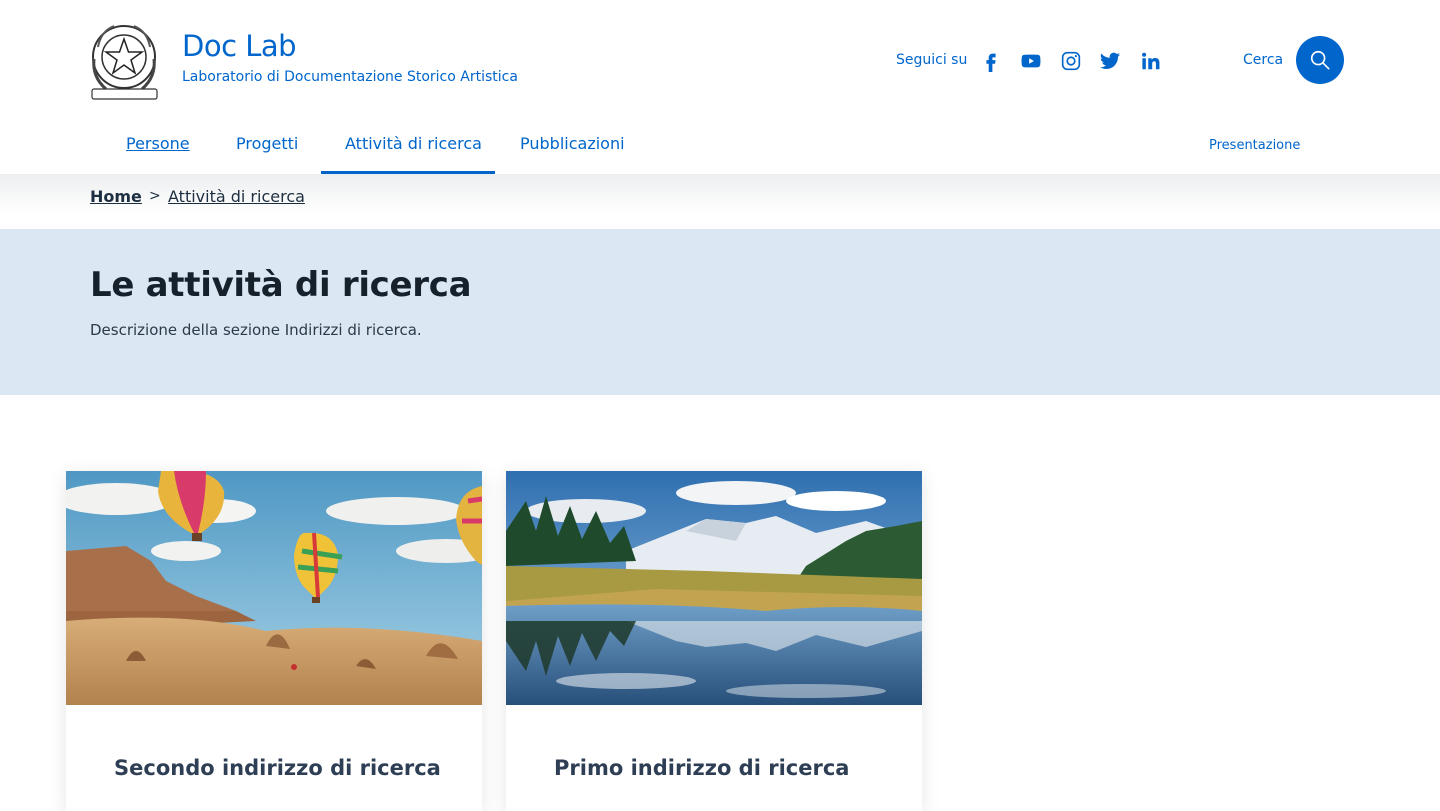 The width and height of the screenshot is (1440, 811). I want to click on site-title: Doc Lab, so click(239, 46).